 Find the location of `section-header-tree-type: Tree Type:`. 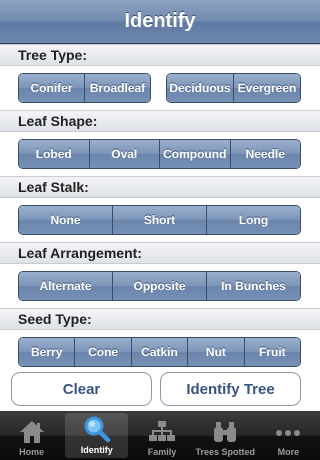

section-header-tree-type: Tree Type: is located at coordinates (160, 55).